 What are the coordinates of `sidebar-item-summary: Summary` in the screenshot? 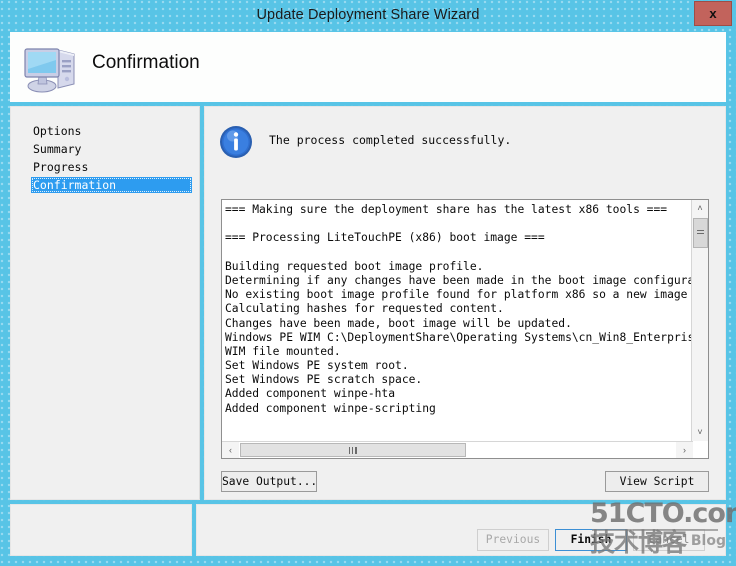 It's located at (111, 149).